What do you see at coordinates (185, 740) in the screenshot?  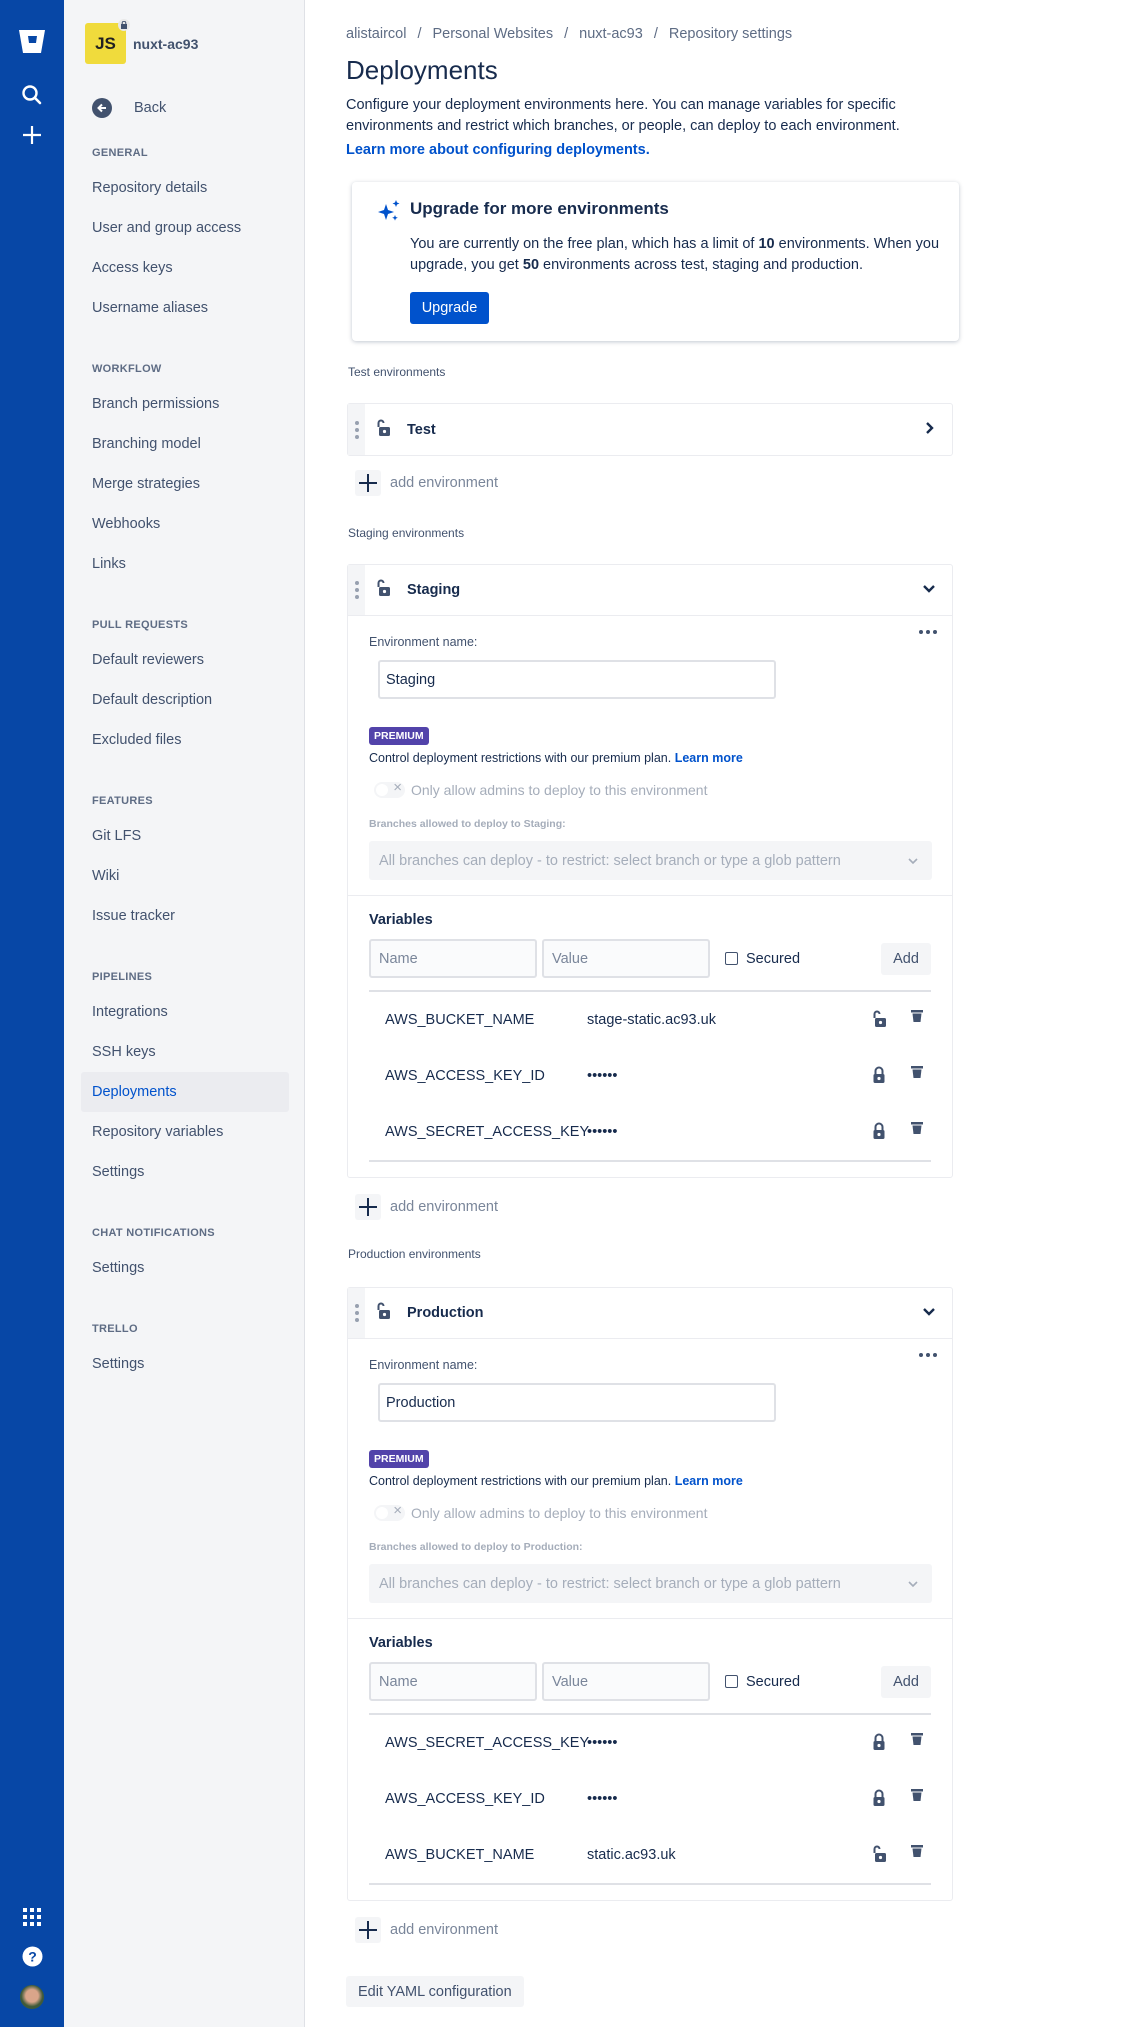 I see `nav-excluded-files: Excluded files` at bounding box center [185, 740].